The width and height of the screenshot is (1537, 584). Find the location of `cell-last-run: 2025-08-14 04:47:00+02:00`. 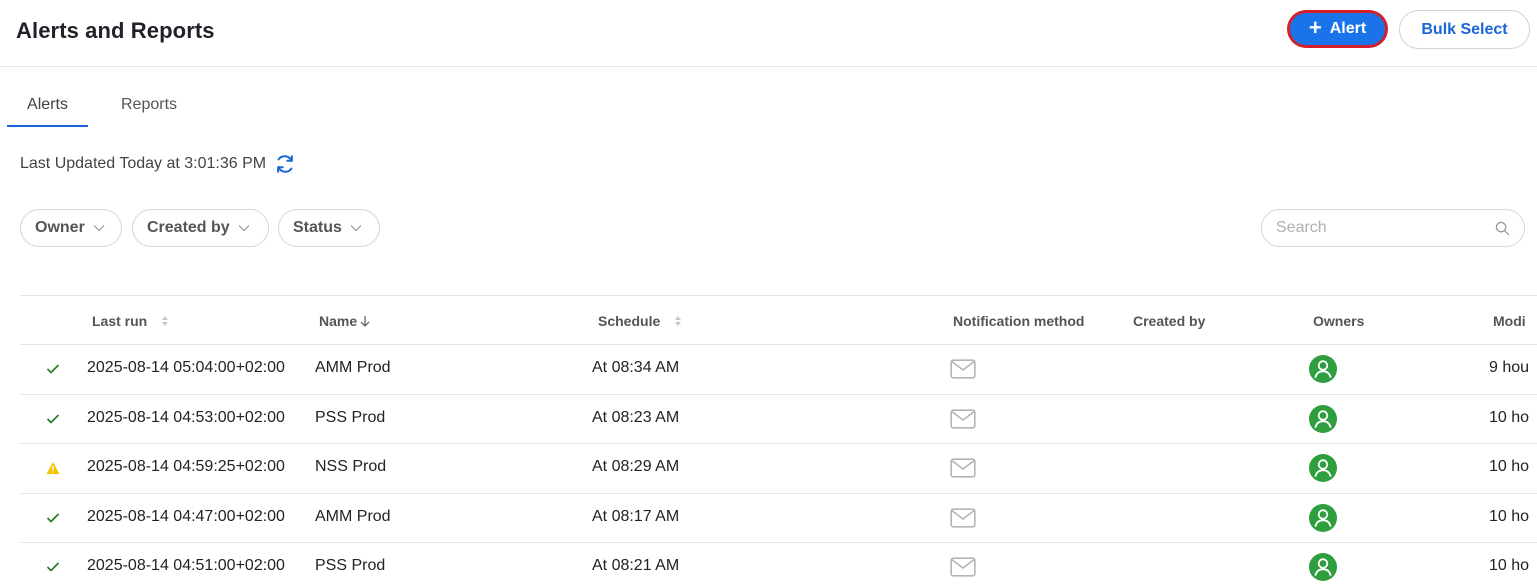

cell-last-run: 2025-08-14 04:47:00+02:00 is located at coordinates (186, 516).